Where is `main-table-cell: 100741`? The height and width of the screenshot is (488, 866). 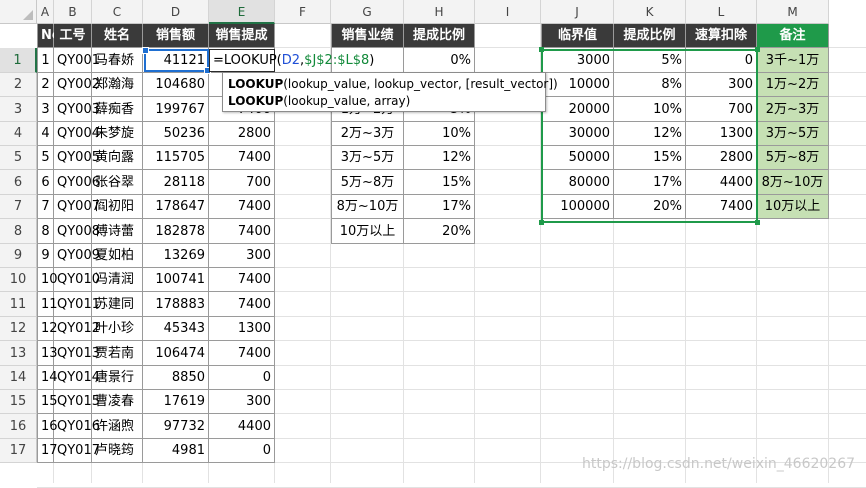 main-table-cell: 100741 is located at coordinates (176, 280).